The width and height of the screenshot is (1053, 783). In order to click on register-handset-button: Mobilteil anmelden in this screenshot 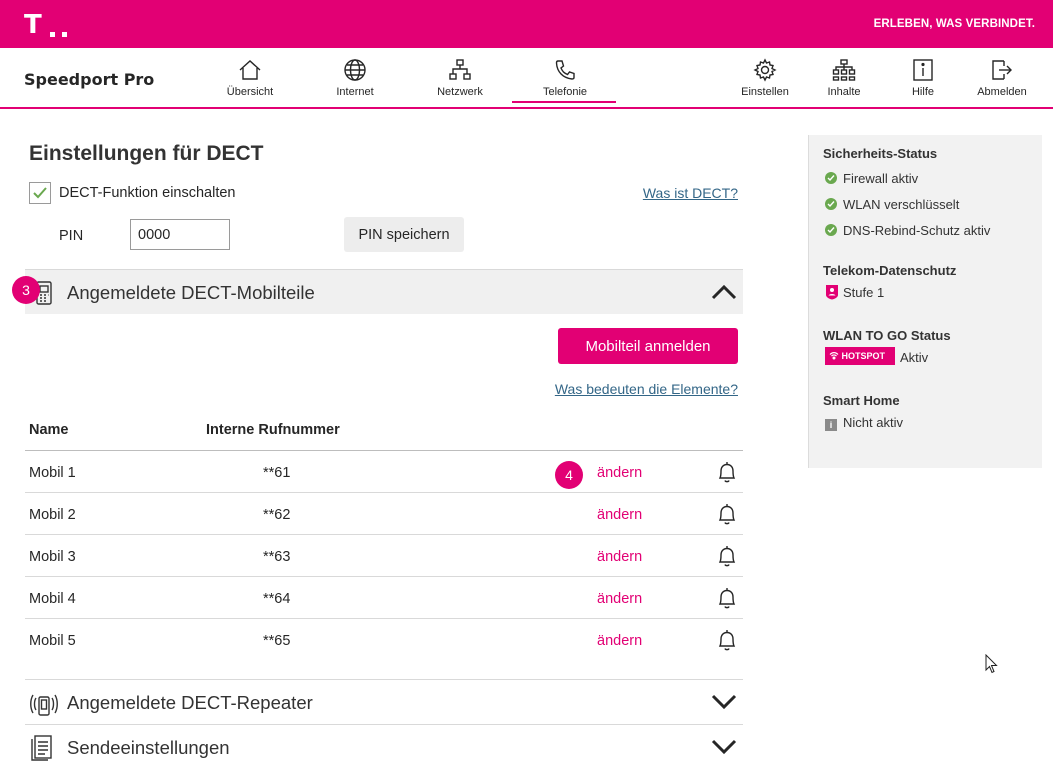, I will do `click(648, 346)`.